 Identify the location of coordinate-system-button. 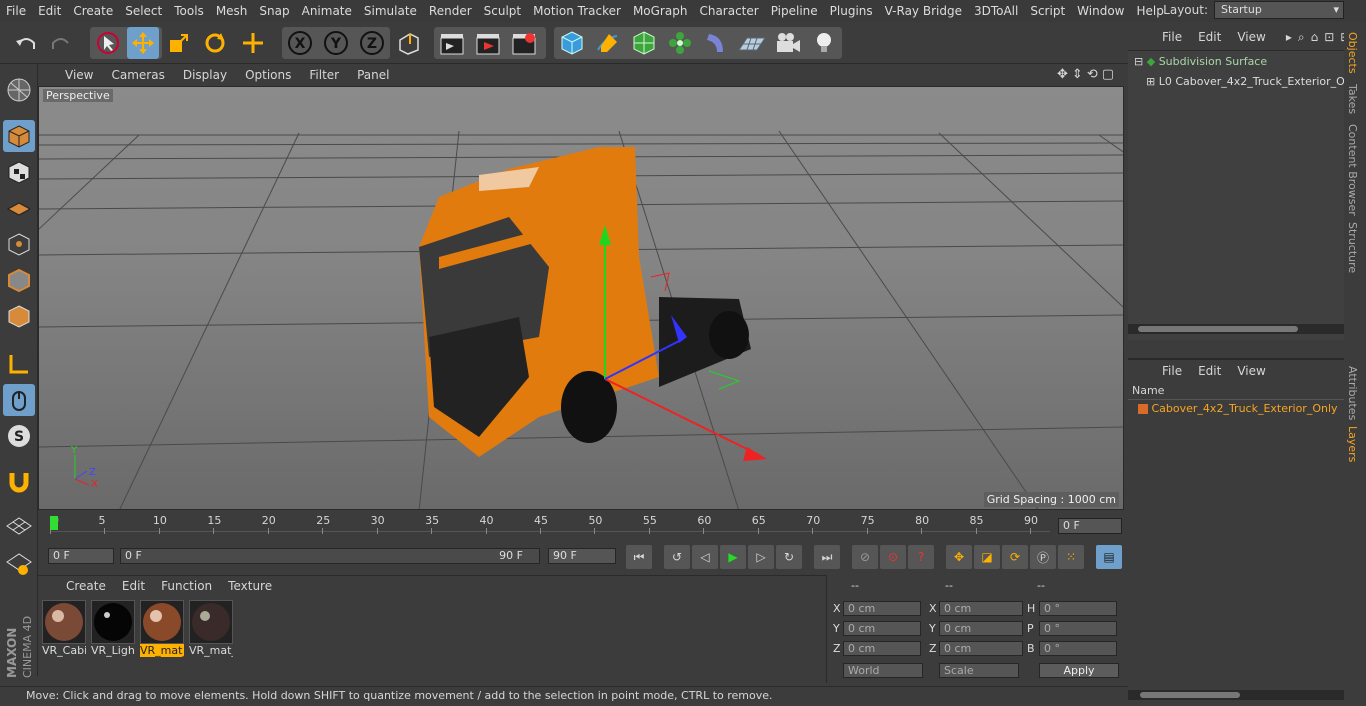
(409, 43).